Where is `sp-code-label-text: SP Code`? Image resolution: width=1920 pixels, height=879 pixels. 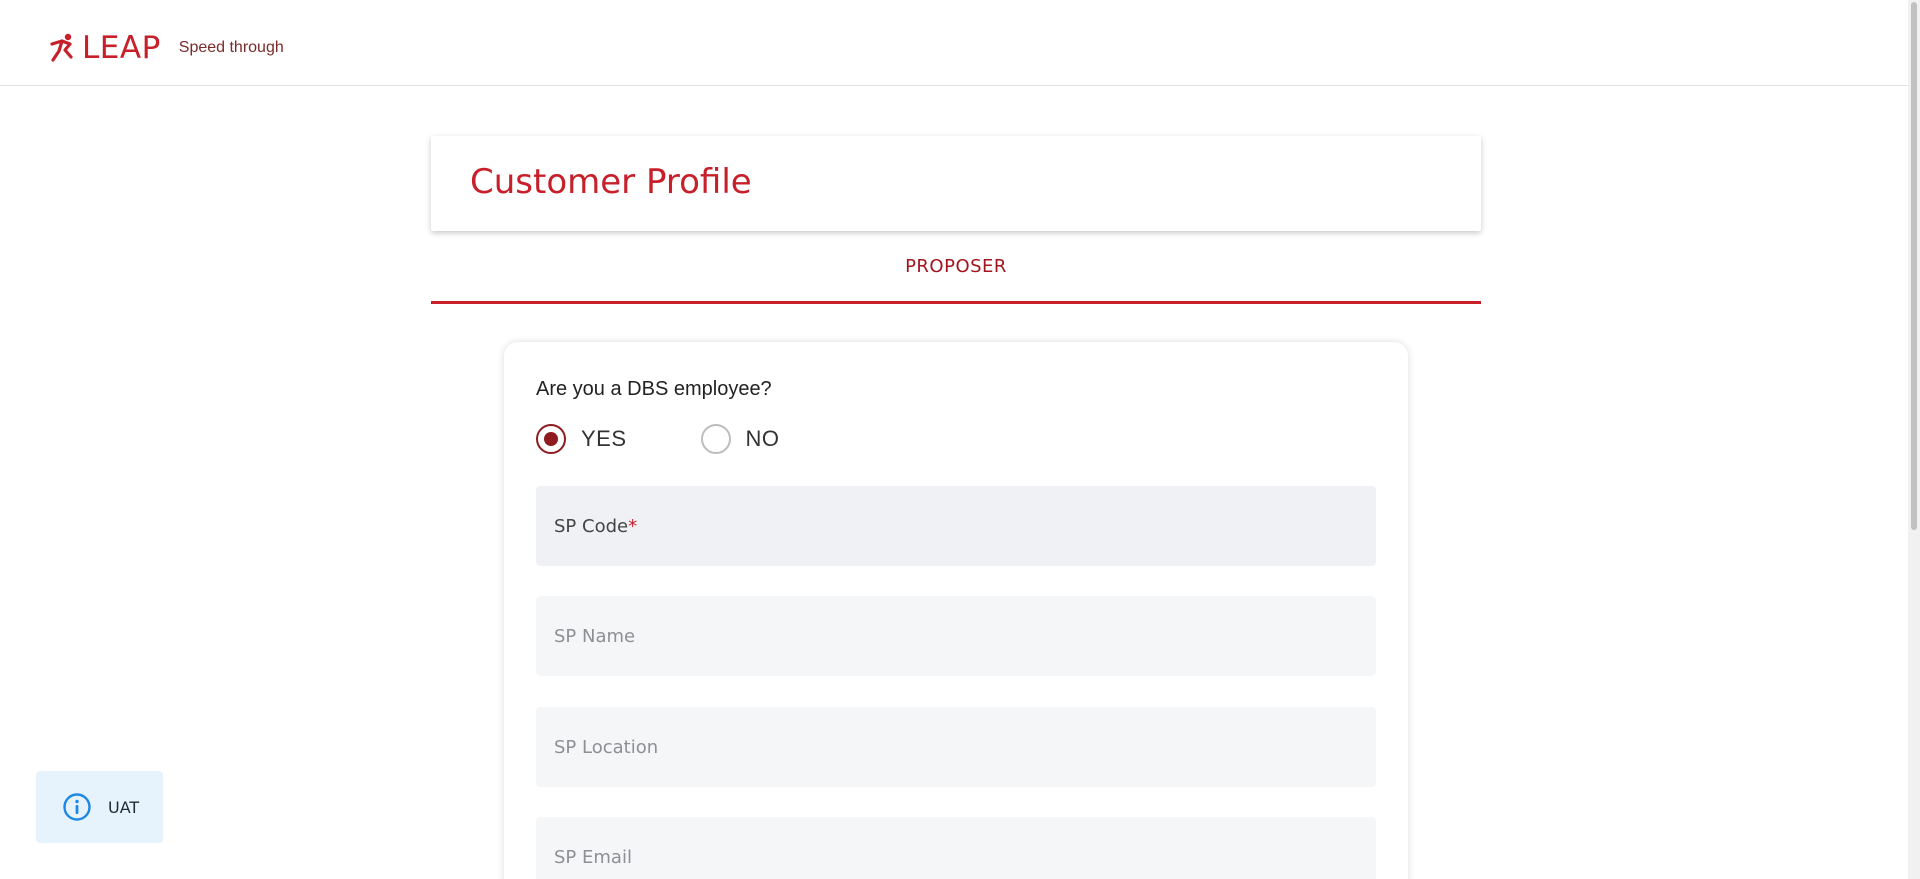 sp-code-label-text: SP Code is located at coordinates (591, 526).